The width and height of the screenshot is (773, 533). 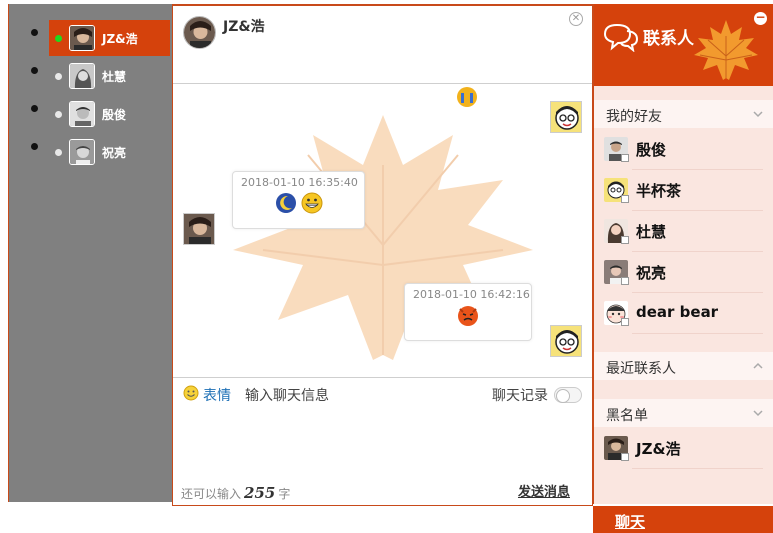 What do you see at coordinates (651, 273) in the screenshot?
I see `contact-name: 祝亮` at bounding box center [651, 273].